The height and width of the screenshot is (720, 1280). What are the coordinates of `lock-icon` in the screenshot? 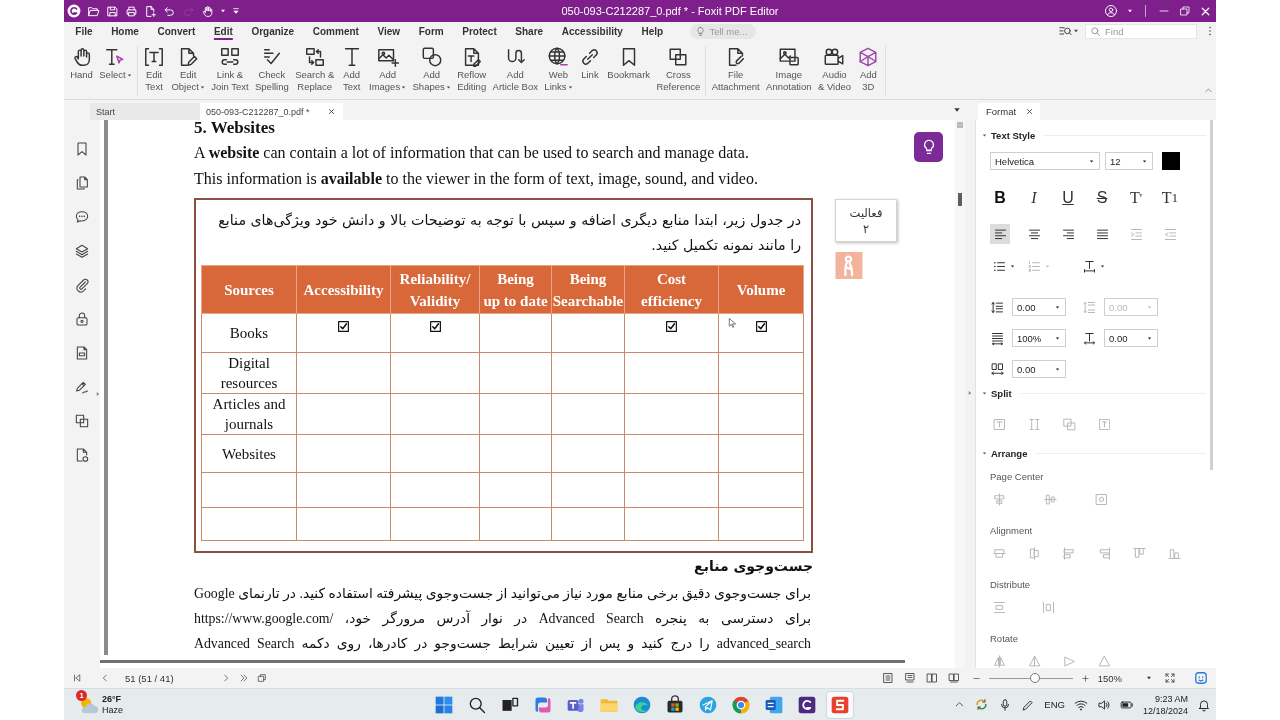 It's located at (82, 319).